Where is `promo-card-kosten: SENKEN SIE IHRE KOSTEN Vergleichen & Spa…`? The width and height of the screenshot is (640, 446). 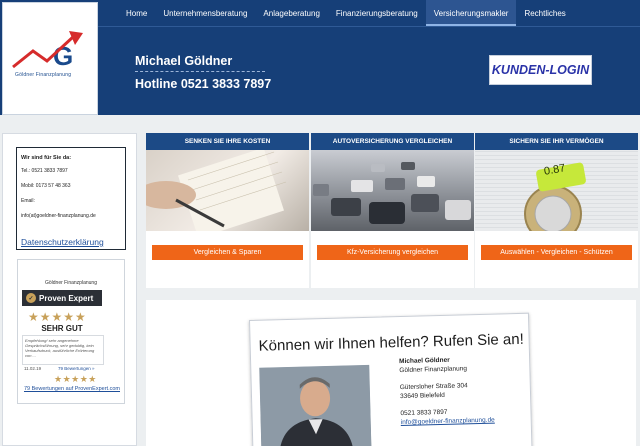 promo-card-kosten: SENKEN SIE IHRE KOSTEN Vergleichen & Spa… is located at coordinates (227, 210).